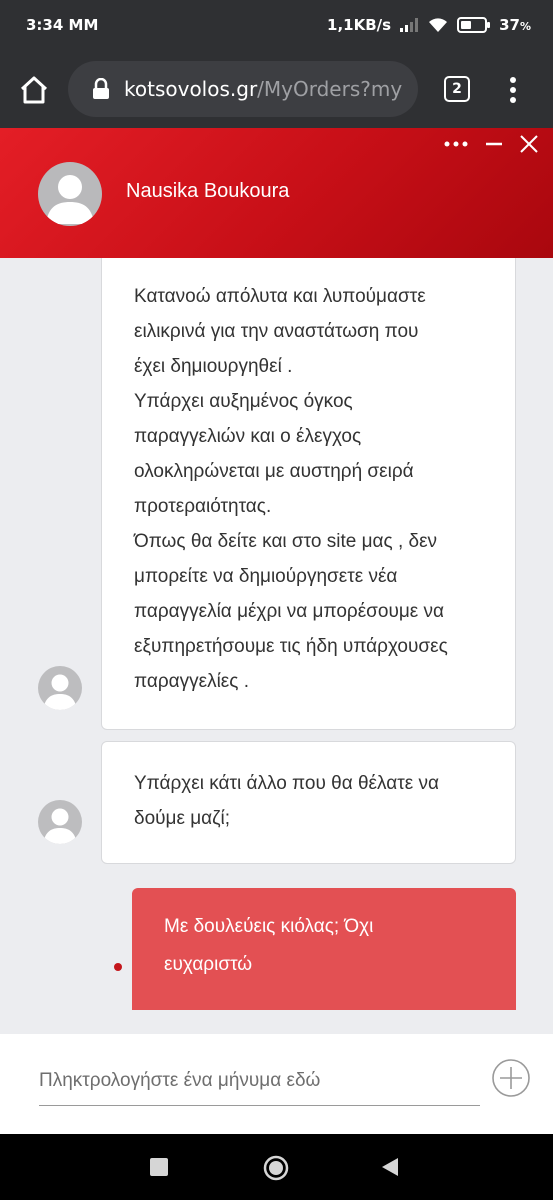 Image resolution: width=553 pixels, height=1200 pixels. Describe the element at coordinates (243, 401) in the screenshot. I see `message-line: Υπάρχει αυξημένος όγκος` at that location.